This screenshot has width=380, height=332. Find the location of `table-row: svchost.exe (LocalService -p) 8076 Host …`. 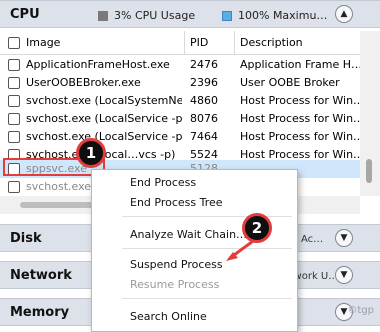

table-row: svchost.exe (LocalService -p) 8076 Host … is located at coordinates (180, 119).